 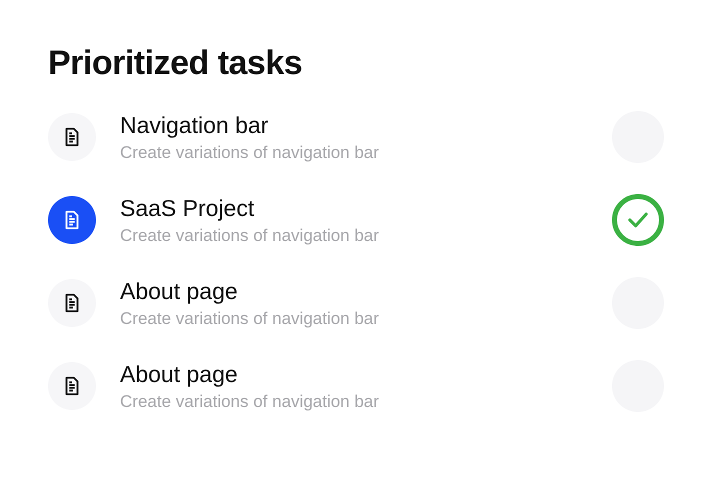 What do you see at coordinates (175, 63) in the screenshot?
I see `page-title: Prioritized tasks` at bounding box center [175, 63].